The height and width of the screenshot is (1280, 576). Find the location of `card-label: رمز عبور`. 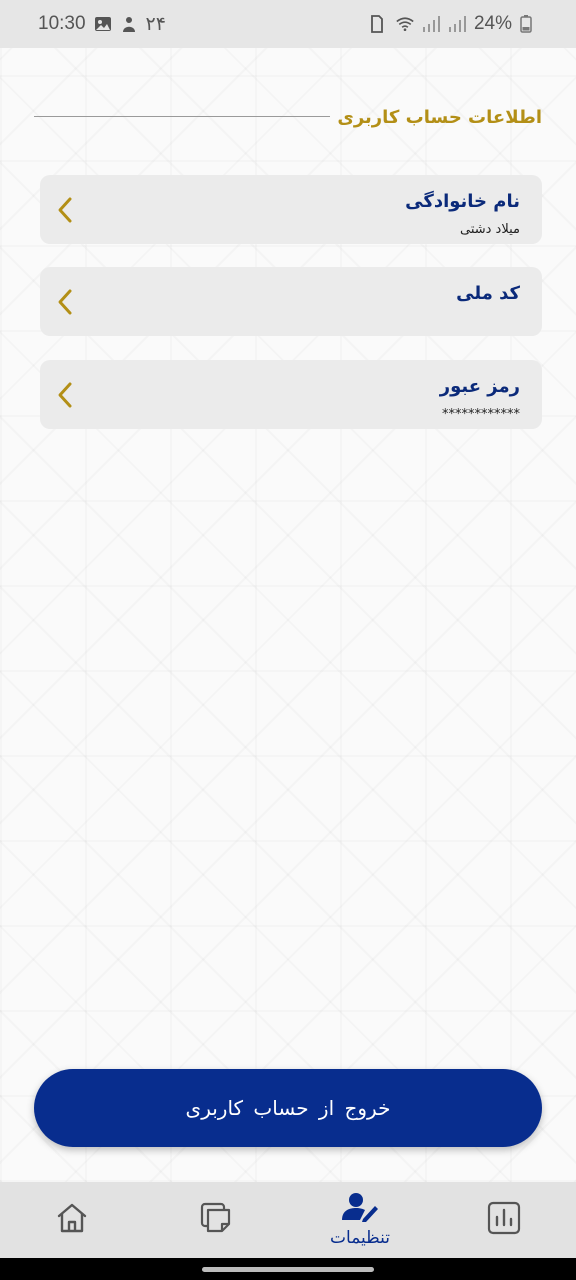

card-label: رمز عبور is located at coordinates (479, 386).